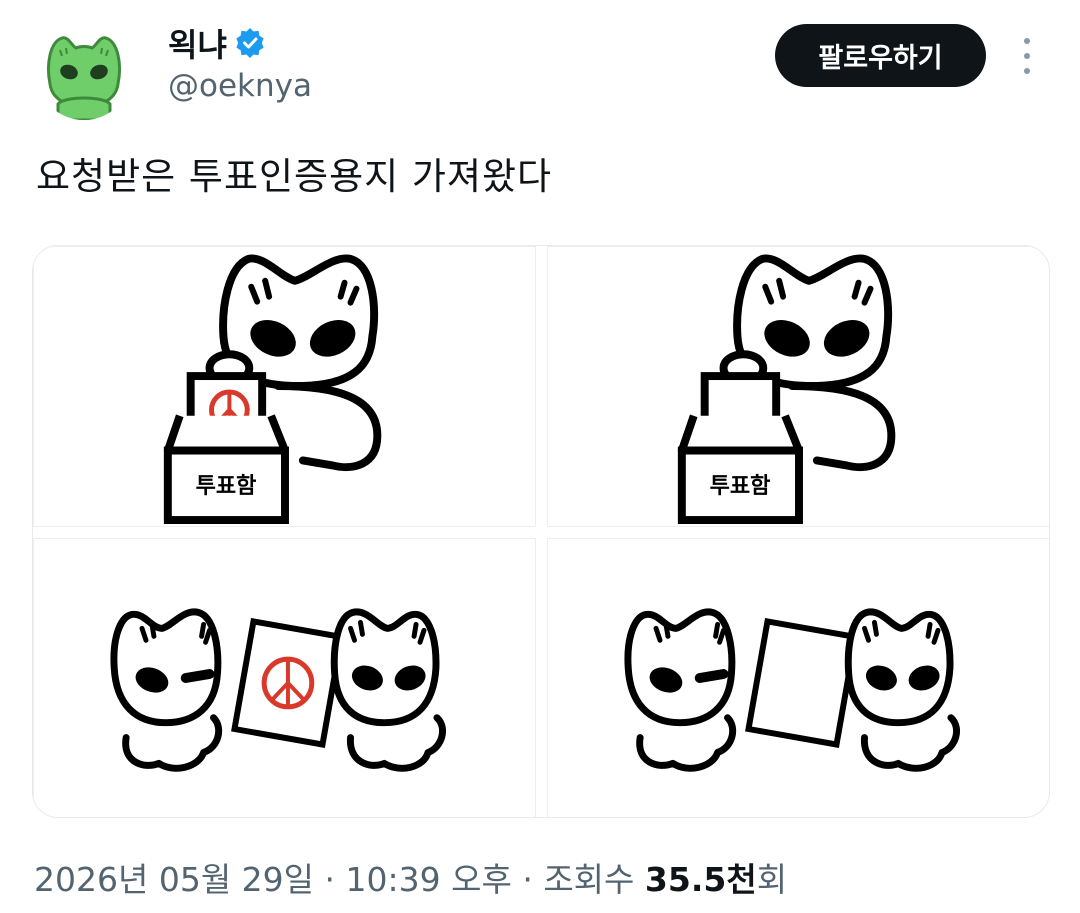 The width and height of the screenshot is (1080, 913). What do you see at coordinates (174, 879) in the screenshot?
I see `tweet-date: 2026년 05월 29일` at bounding box center [174, 879].